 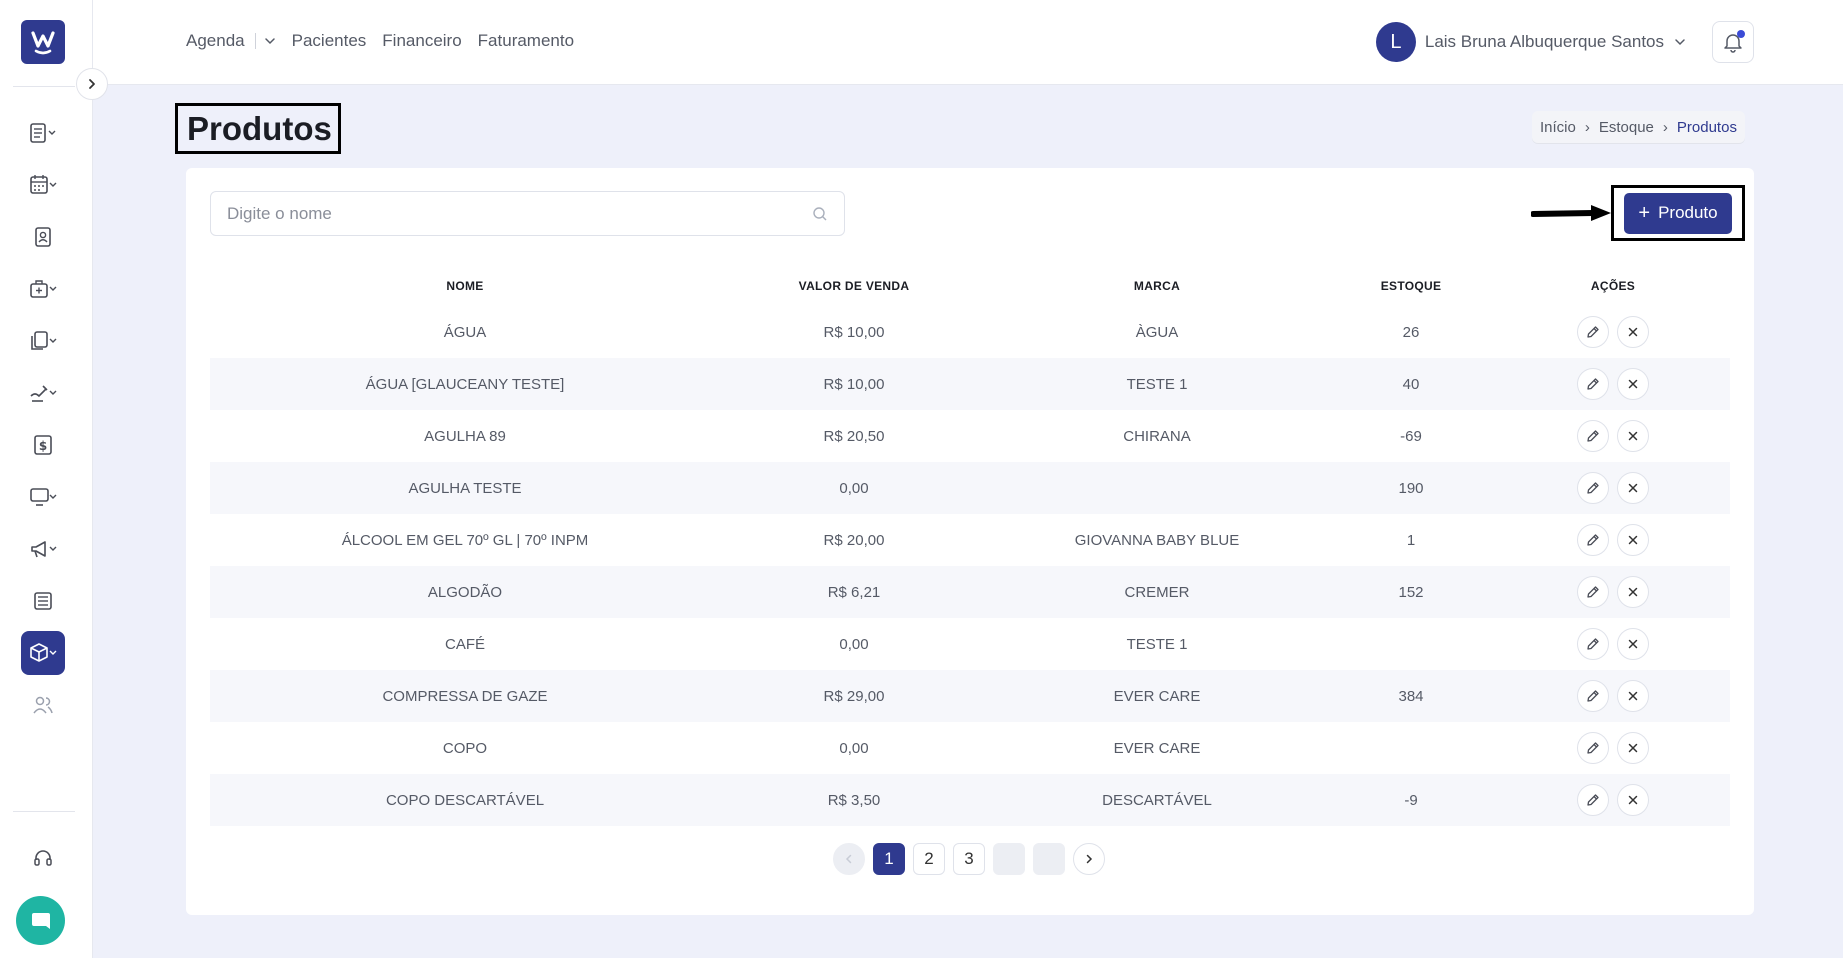 I want to click on cell-valor: R$ 3,50, so click(x=854, y=800).